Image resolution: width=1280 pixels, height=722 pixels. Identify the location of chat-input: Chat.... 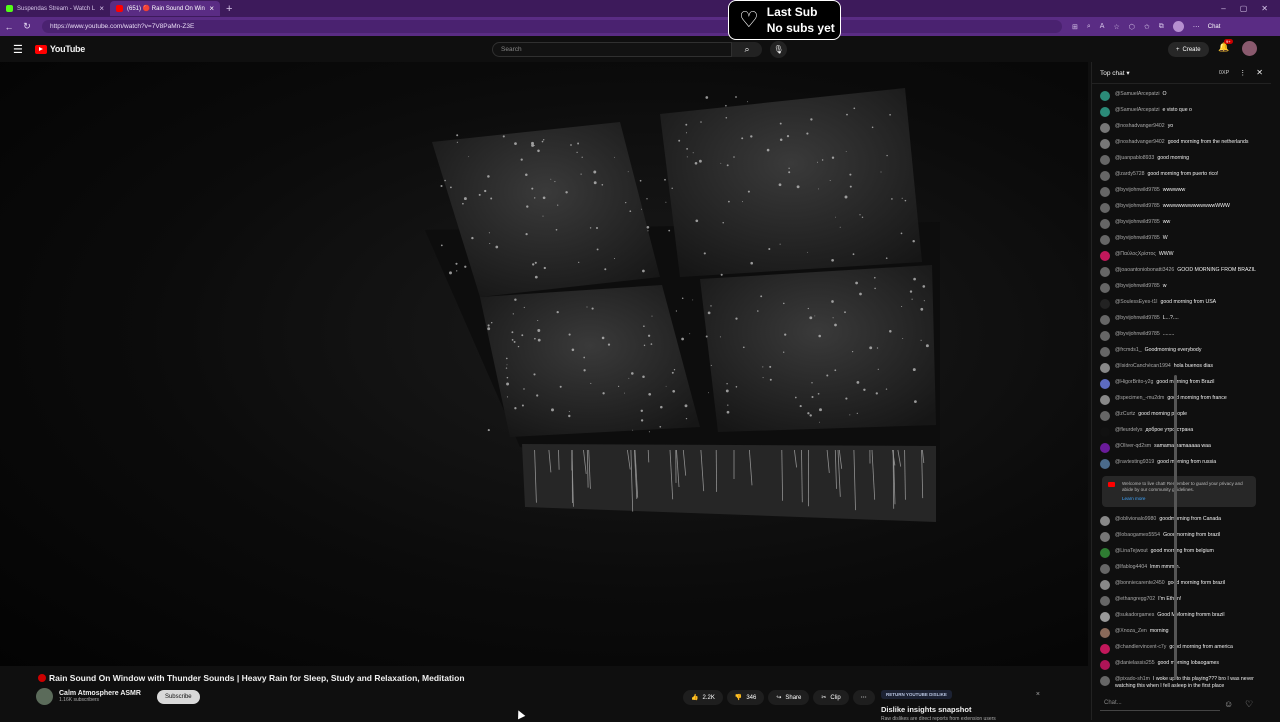
(1160, 704).